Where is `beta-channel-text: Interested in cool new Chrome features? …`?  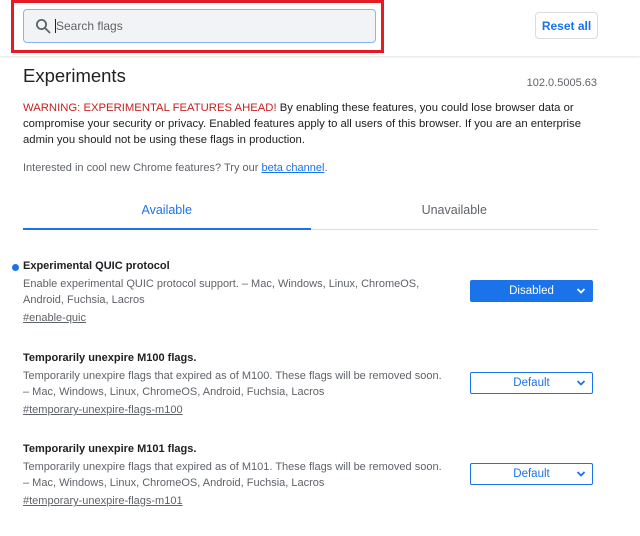
beta-channel-text: Interested in cool new Chrome features? … is located at coordinates (175, 168).